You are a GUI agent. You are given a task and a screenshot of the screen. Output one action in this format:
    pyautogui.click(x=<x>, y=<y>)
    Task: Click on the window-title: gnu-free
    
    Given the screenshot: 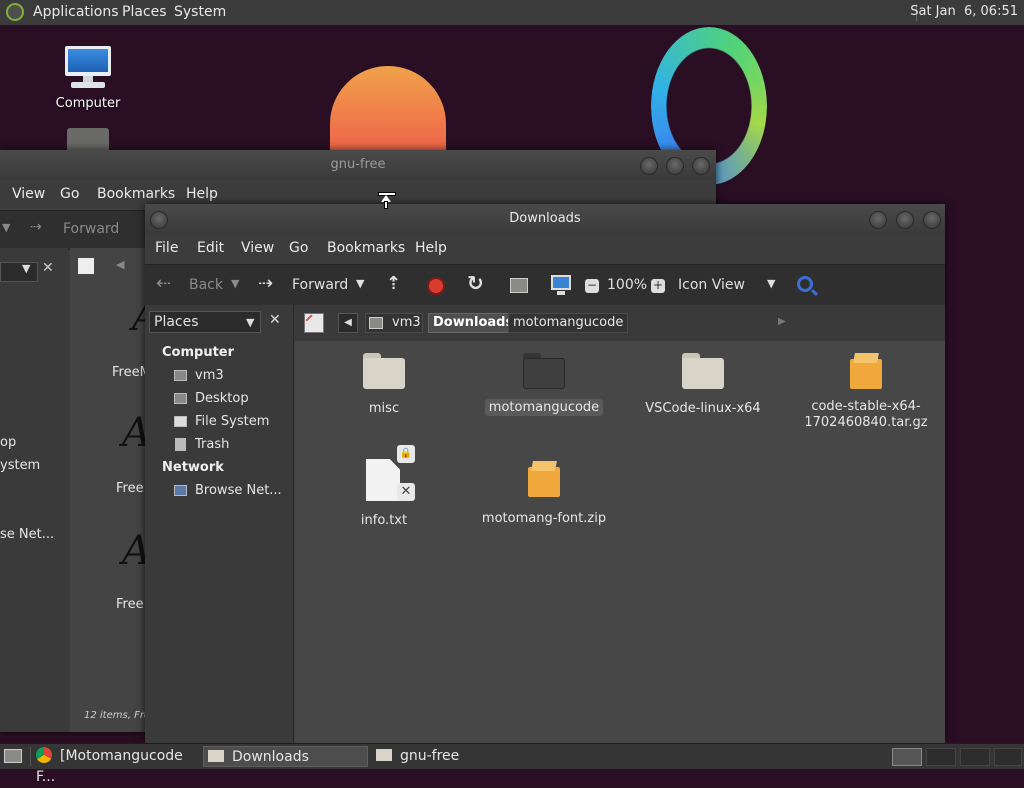 What is the action you would take?
    pyautogui.click(x=358, y=164)
    